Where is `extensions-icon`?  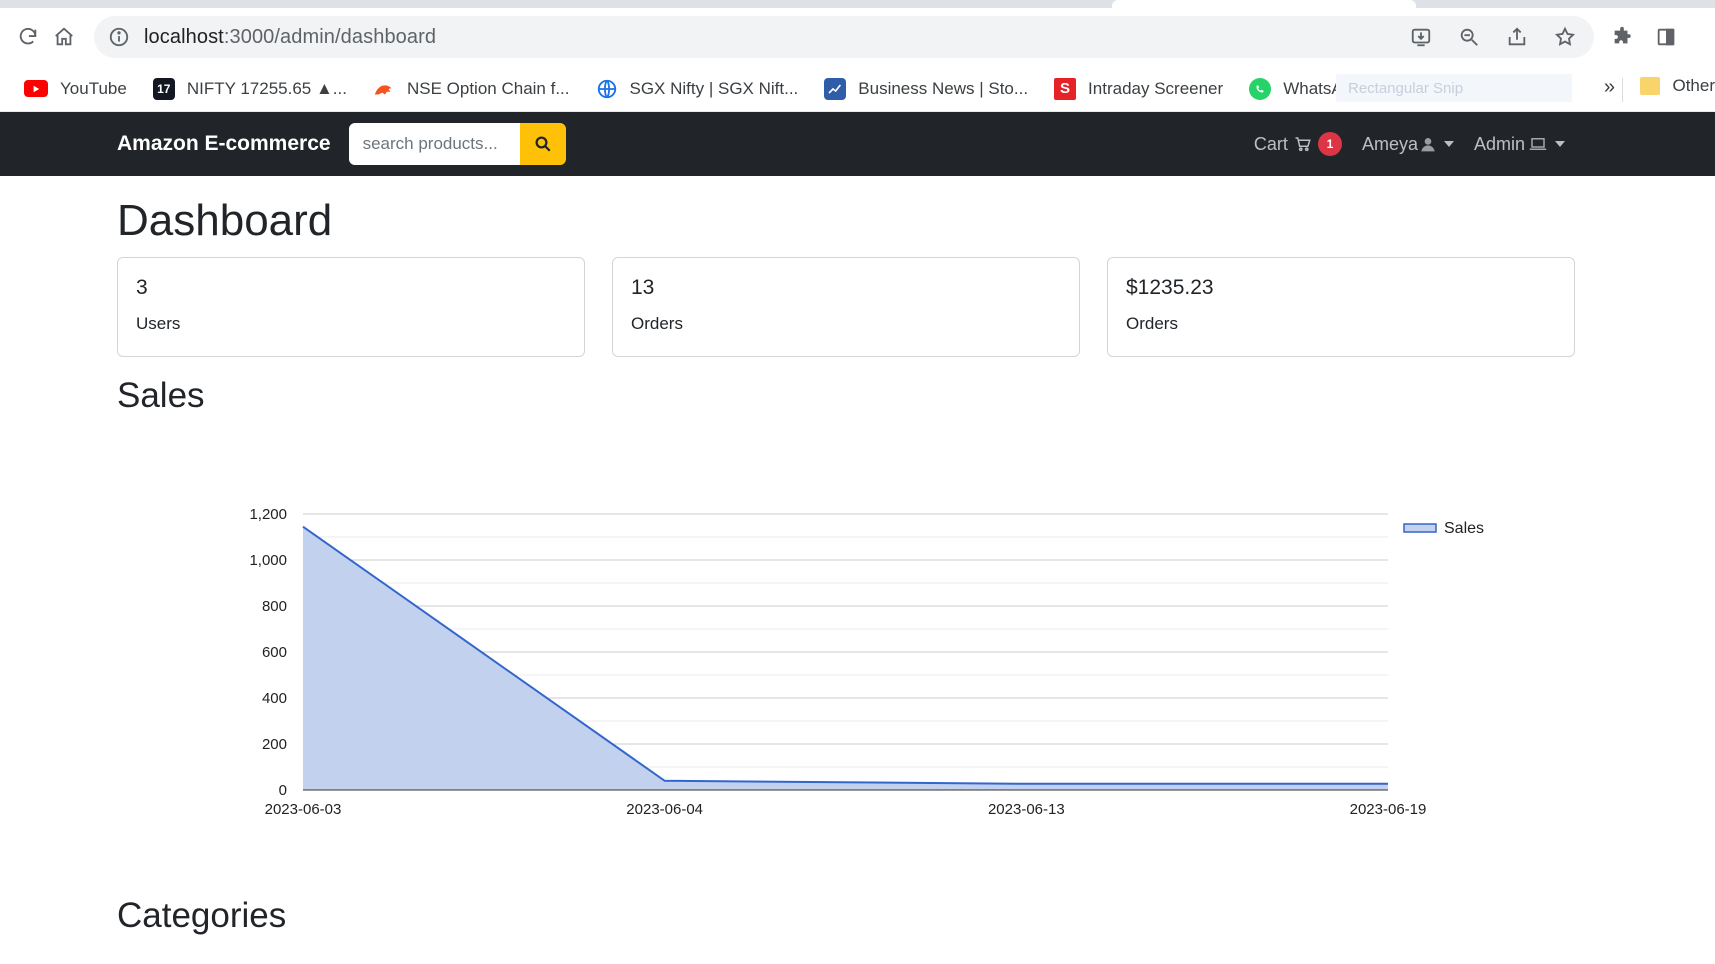 extensions-icon is located at coordinates (1622, 37).